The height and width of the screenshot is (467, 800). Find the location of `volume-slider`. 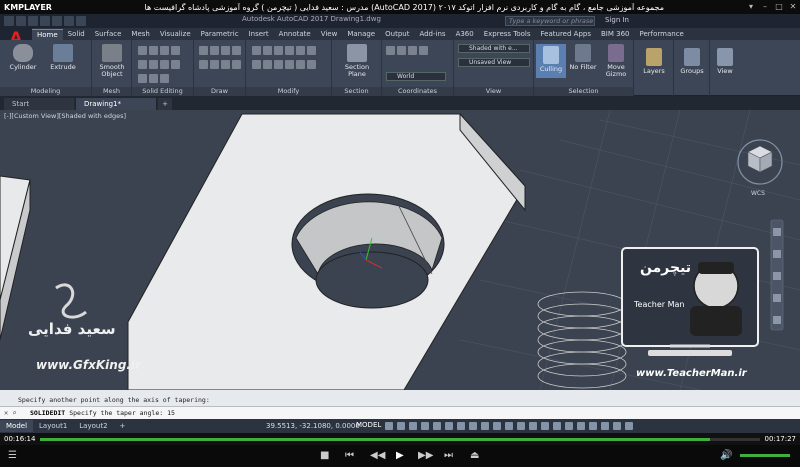

volume-slider is located at coordinates (765, 455).